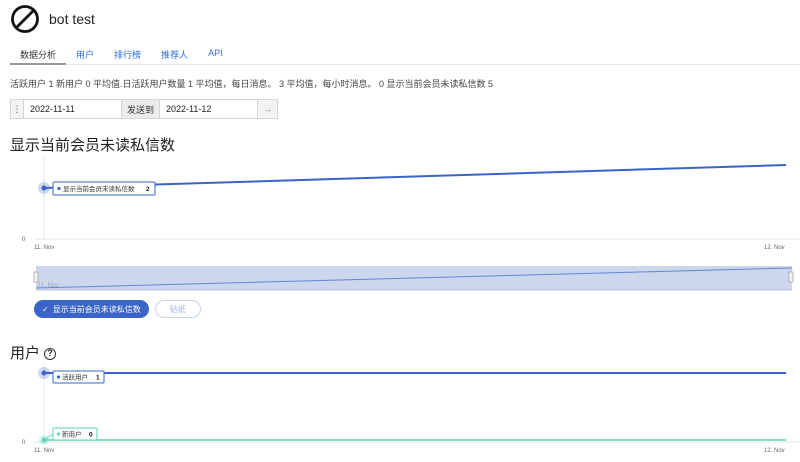  Describe the element at coordinates (400, 278) in the screenshot. I see `range-navigator: 11. Nov` at that location.